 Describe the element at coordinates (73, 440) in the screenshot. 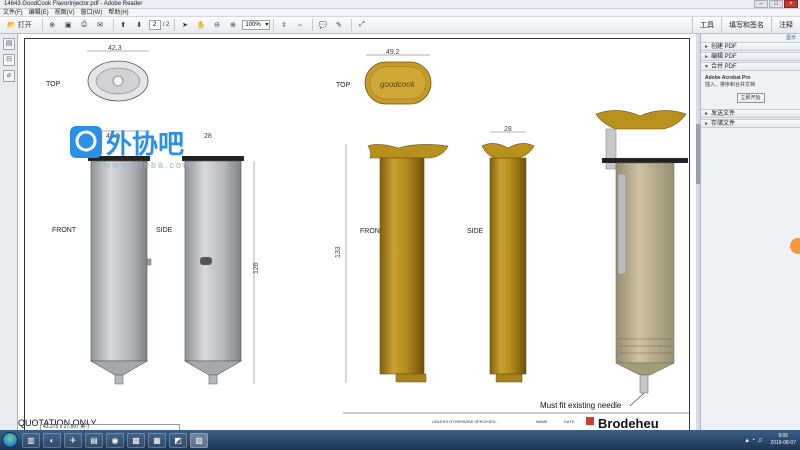

I see `taskbar-app-browser: ✈` at that location.